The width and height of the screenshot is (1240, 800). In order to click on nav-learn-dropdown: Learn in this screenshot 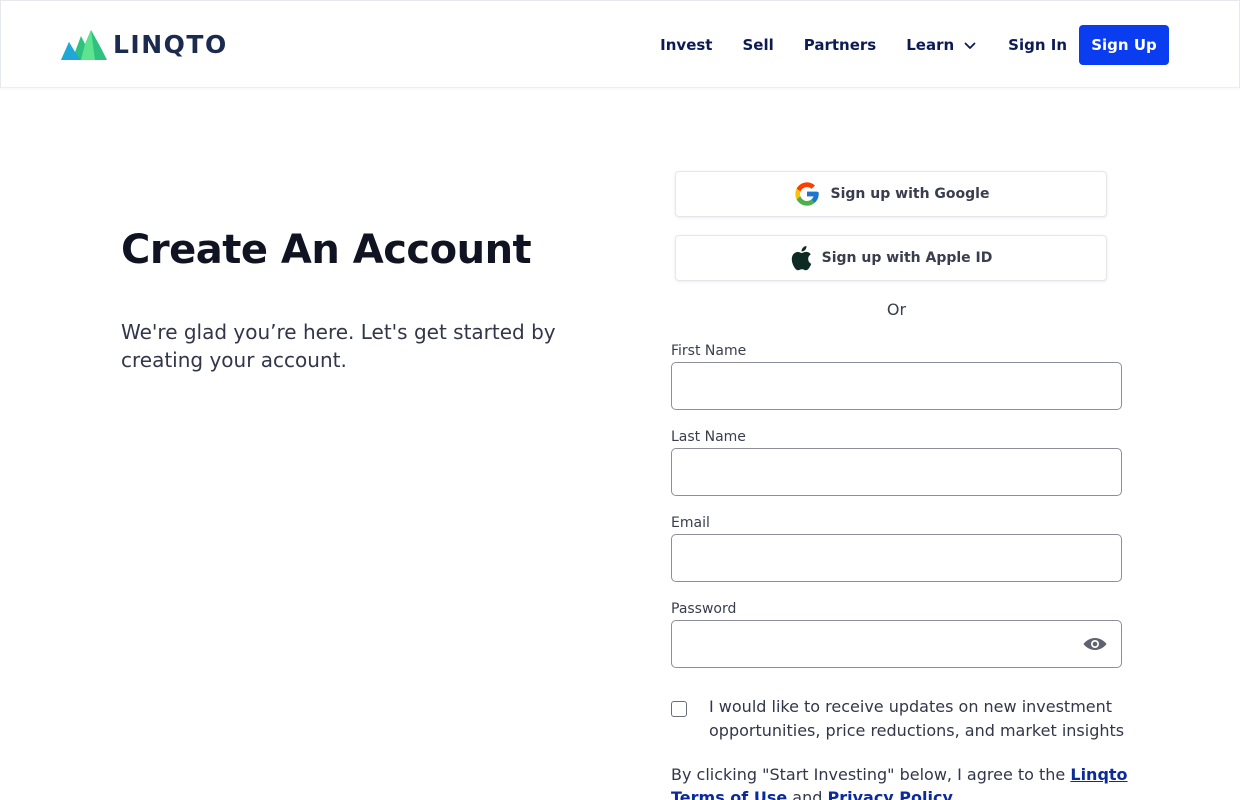, I will do `click(941, 45)`.